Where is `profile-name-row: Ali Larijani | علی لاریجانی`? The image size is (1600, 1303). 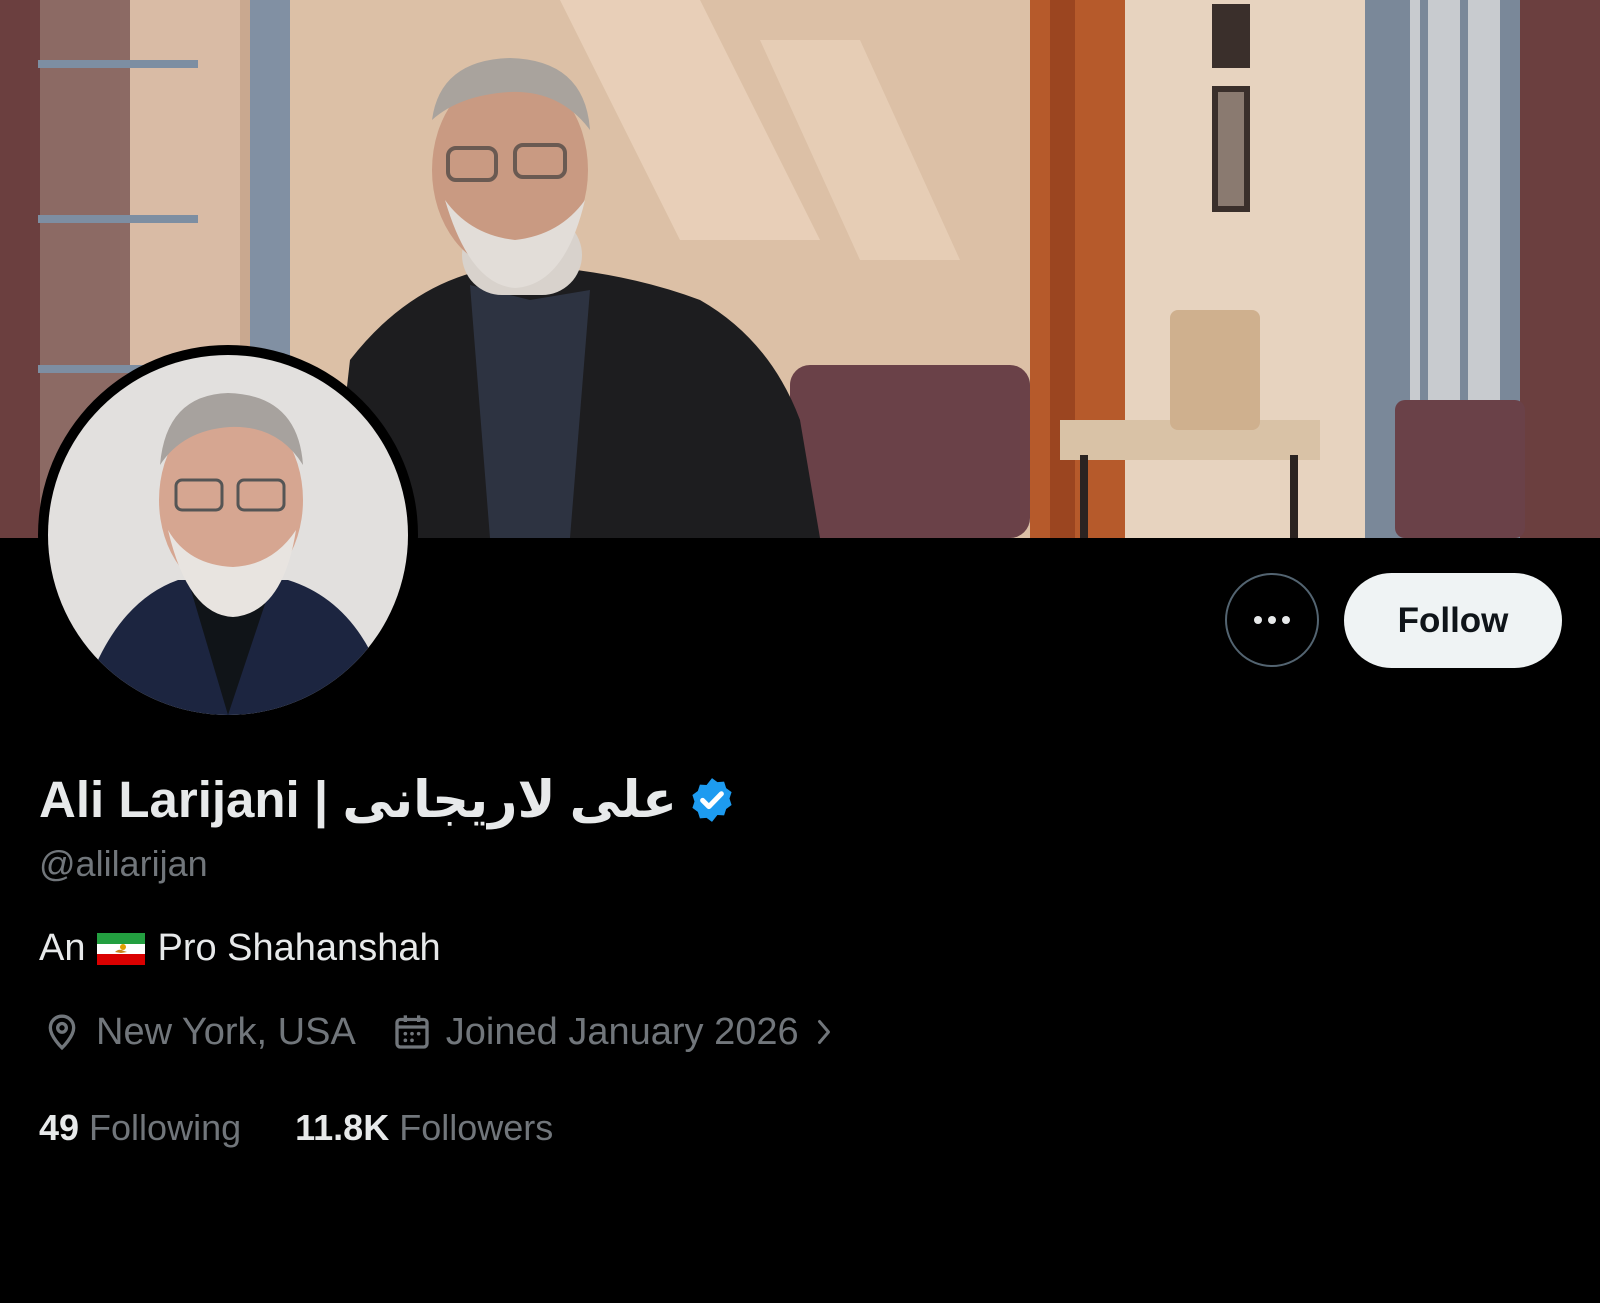
profile-name-row: Ali Larijani | علی لاریجانی is located at coordinates (388, 800).